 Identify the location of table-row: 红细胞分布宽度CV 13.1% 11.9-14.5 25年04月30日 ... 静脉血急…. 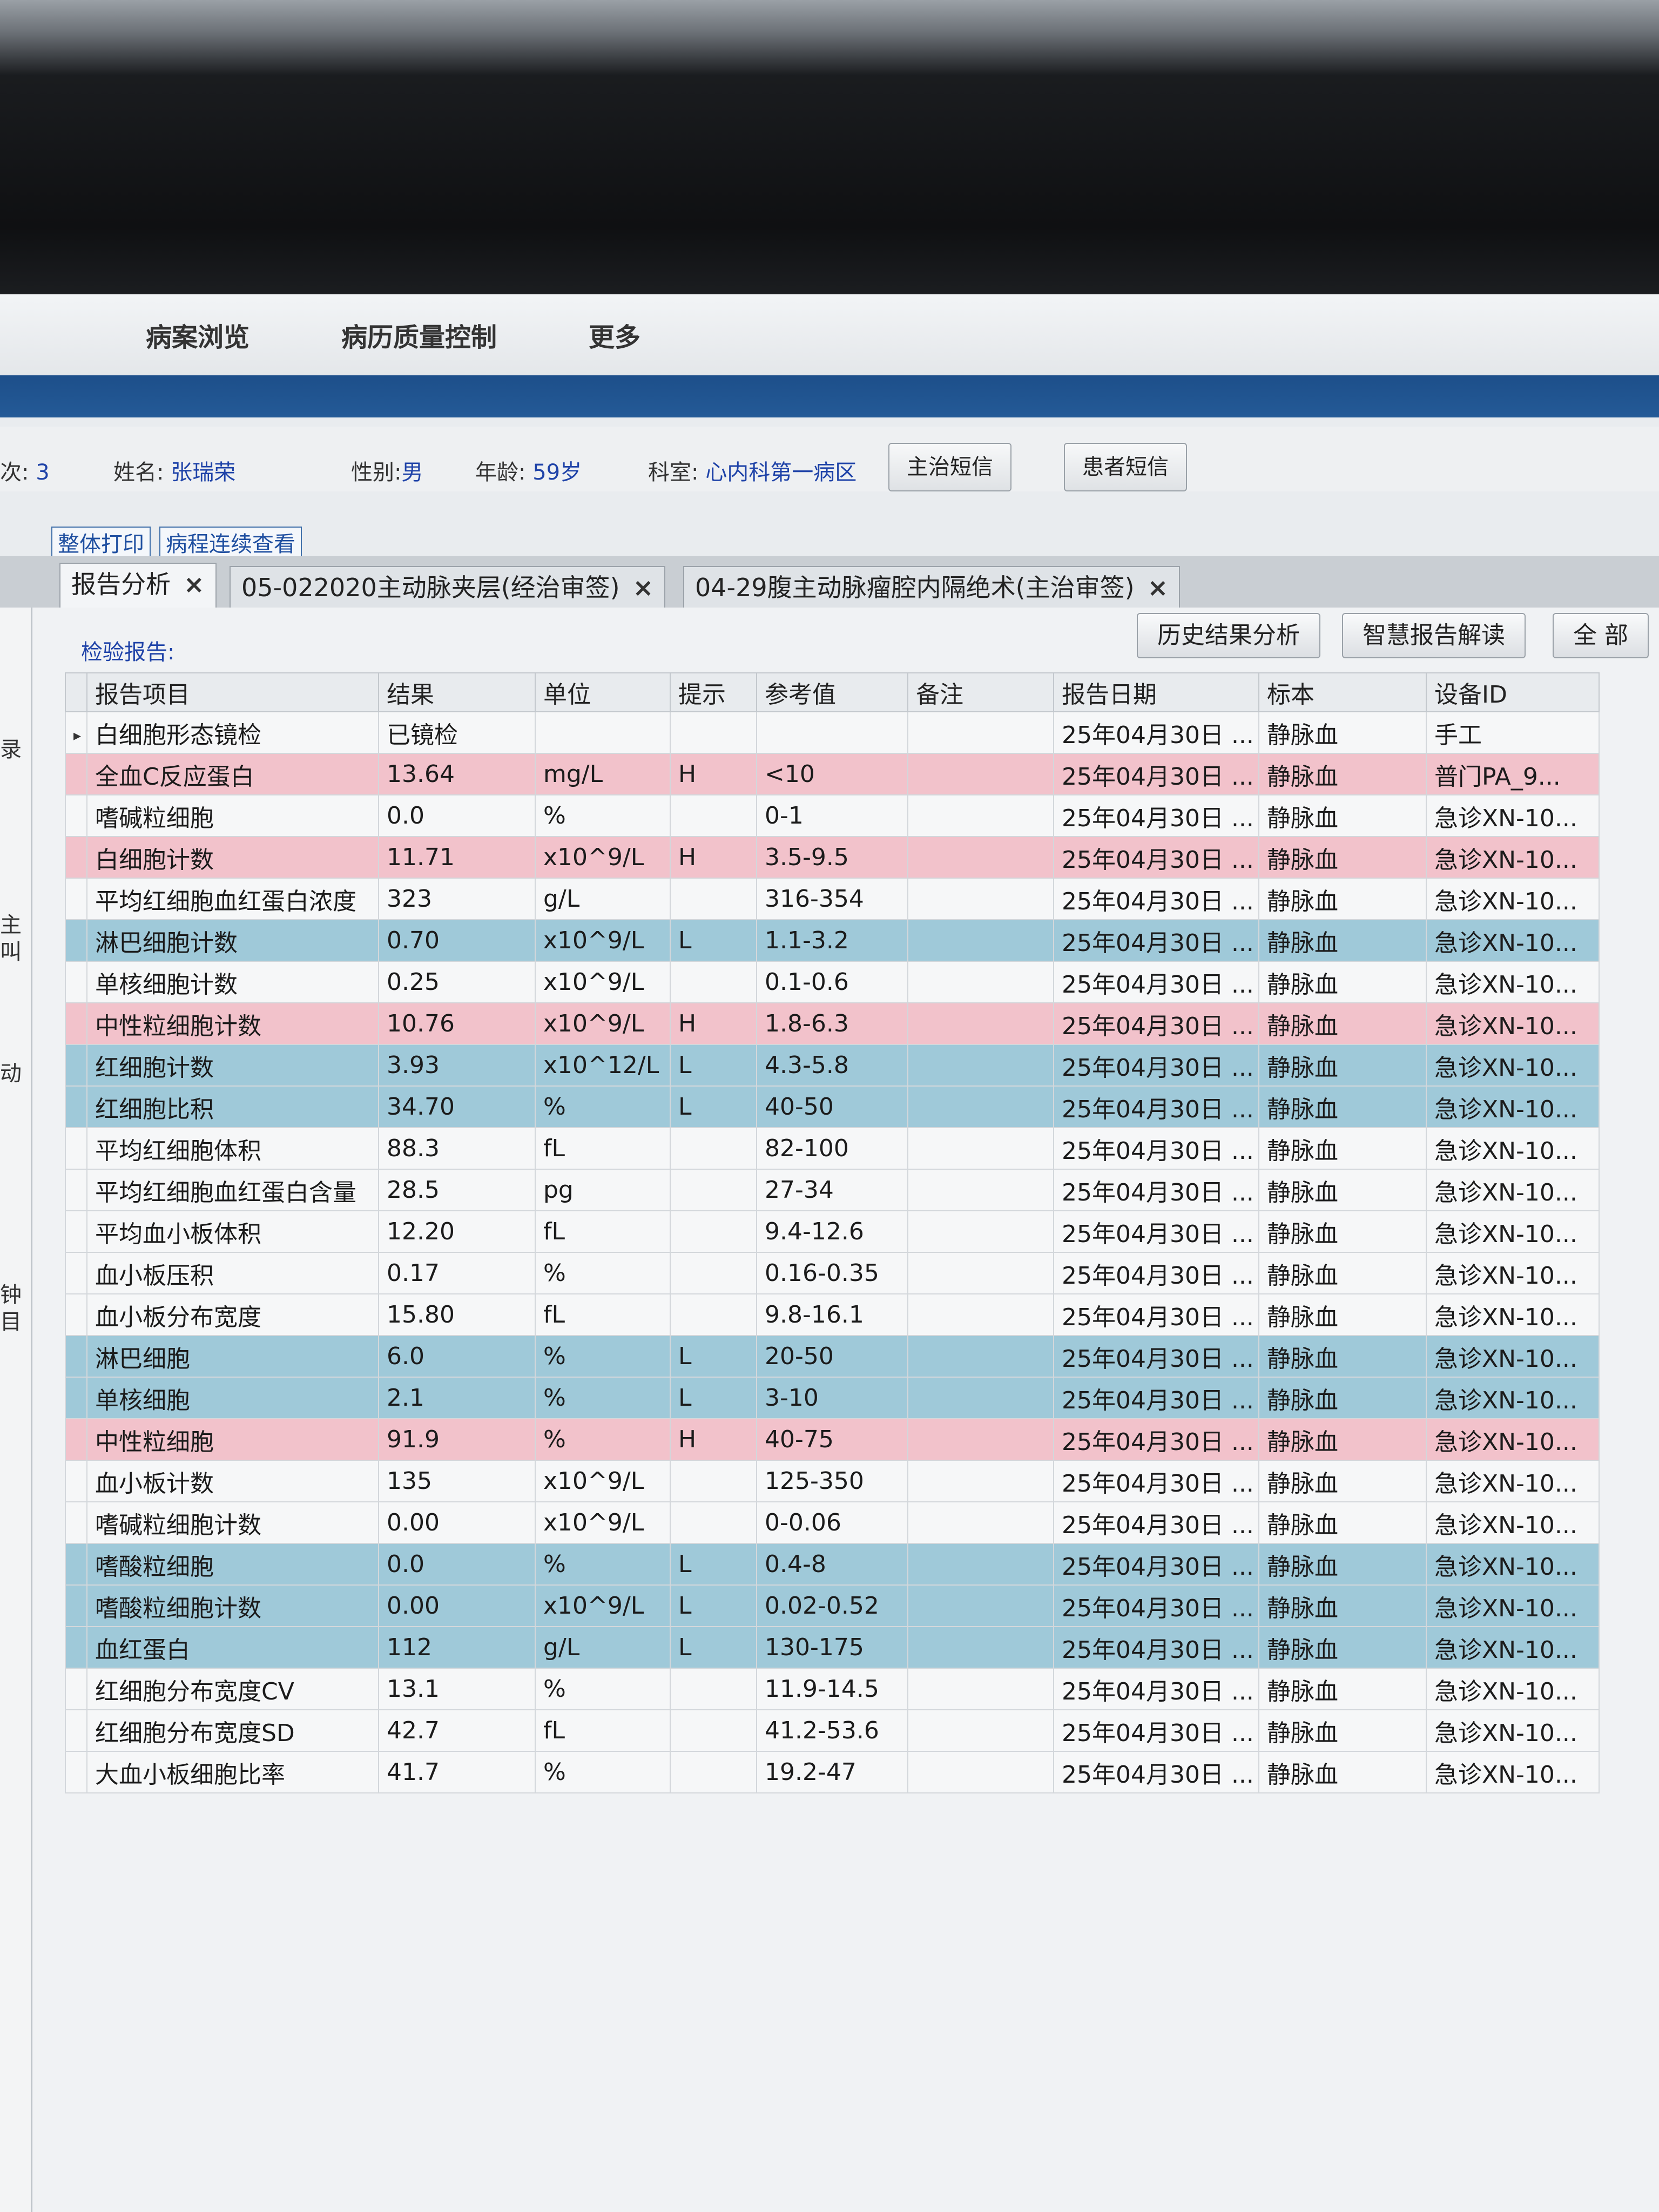
(832, 1689).